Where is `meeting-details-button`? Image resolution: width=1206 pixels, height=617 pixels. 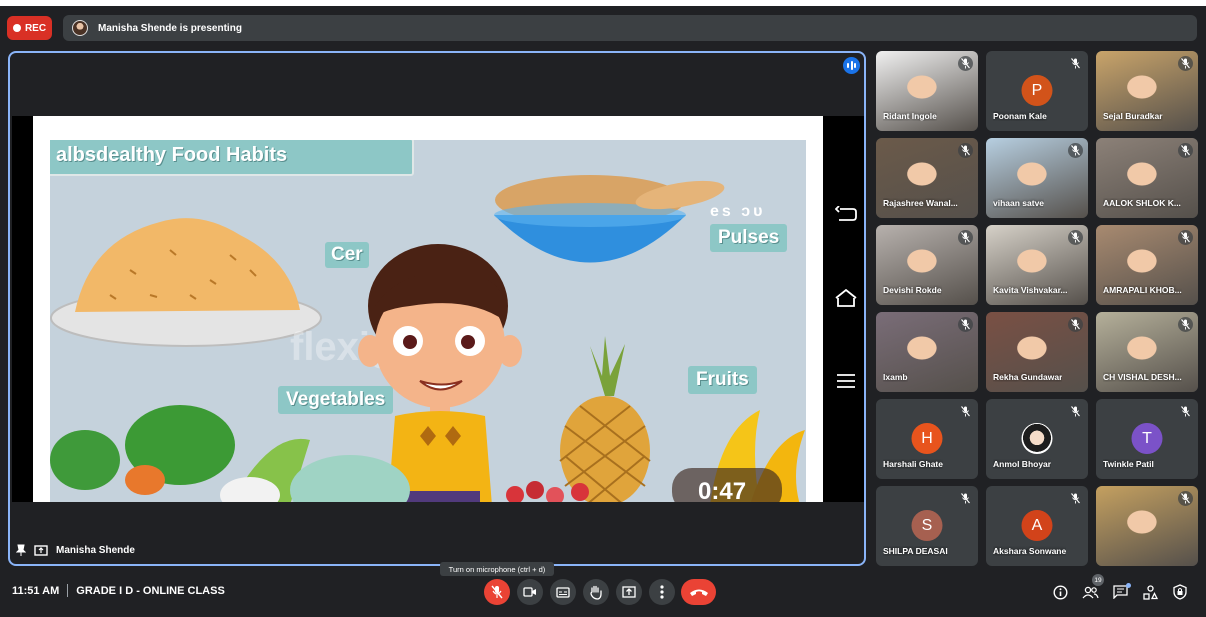 meeting-details-button is located at coordinates (1060, 592).